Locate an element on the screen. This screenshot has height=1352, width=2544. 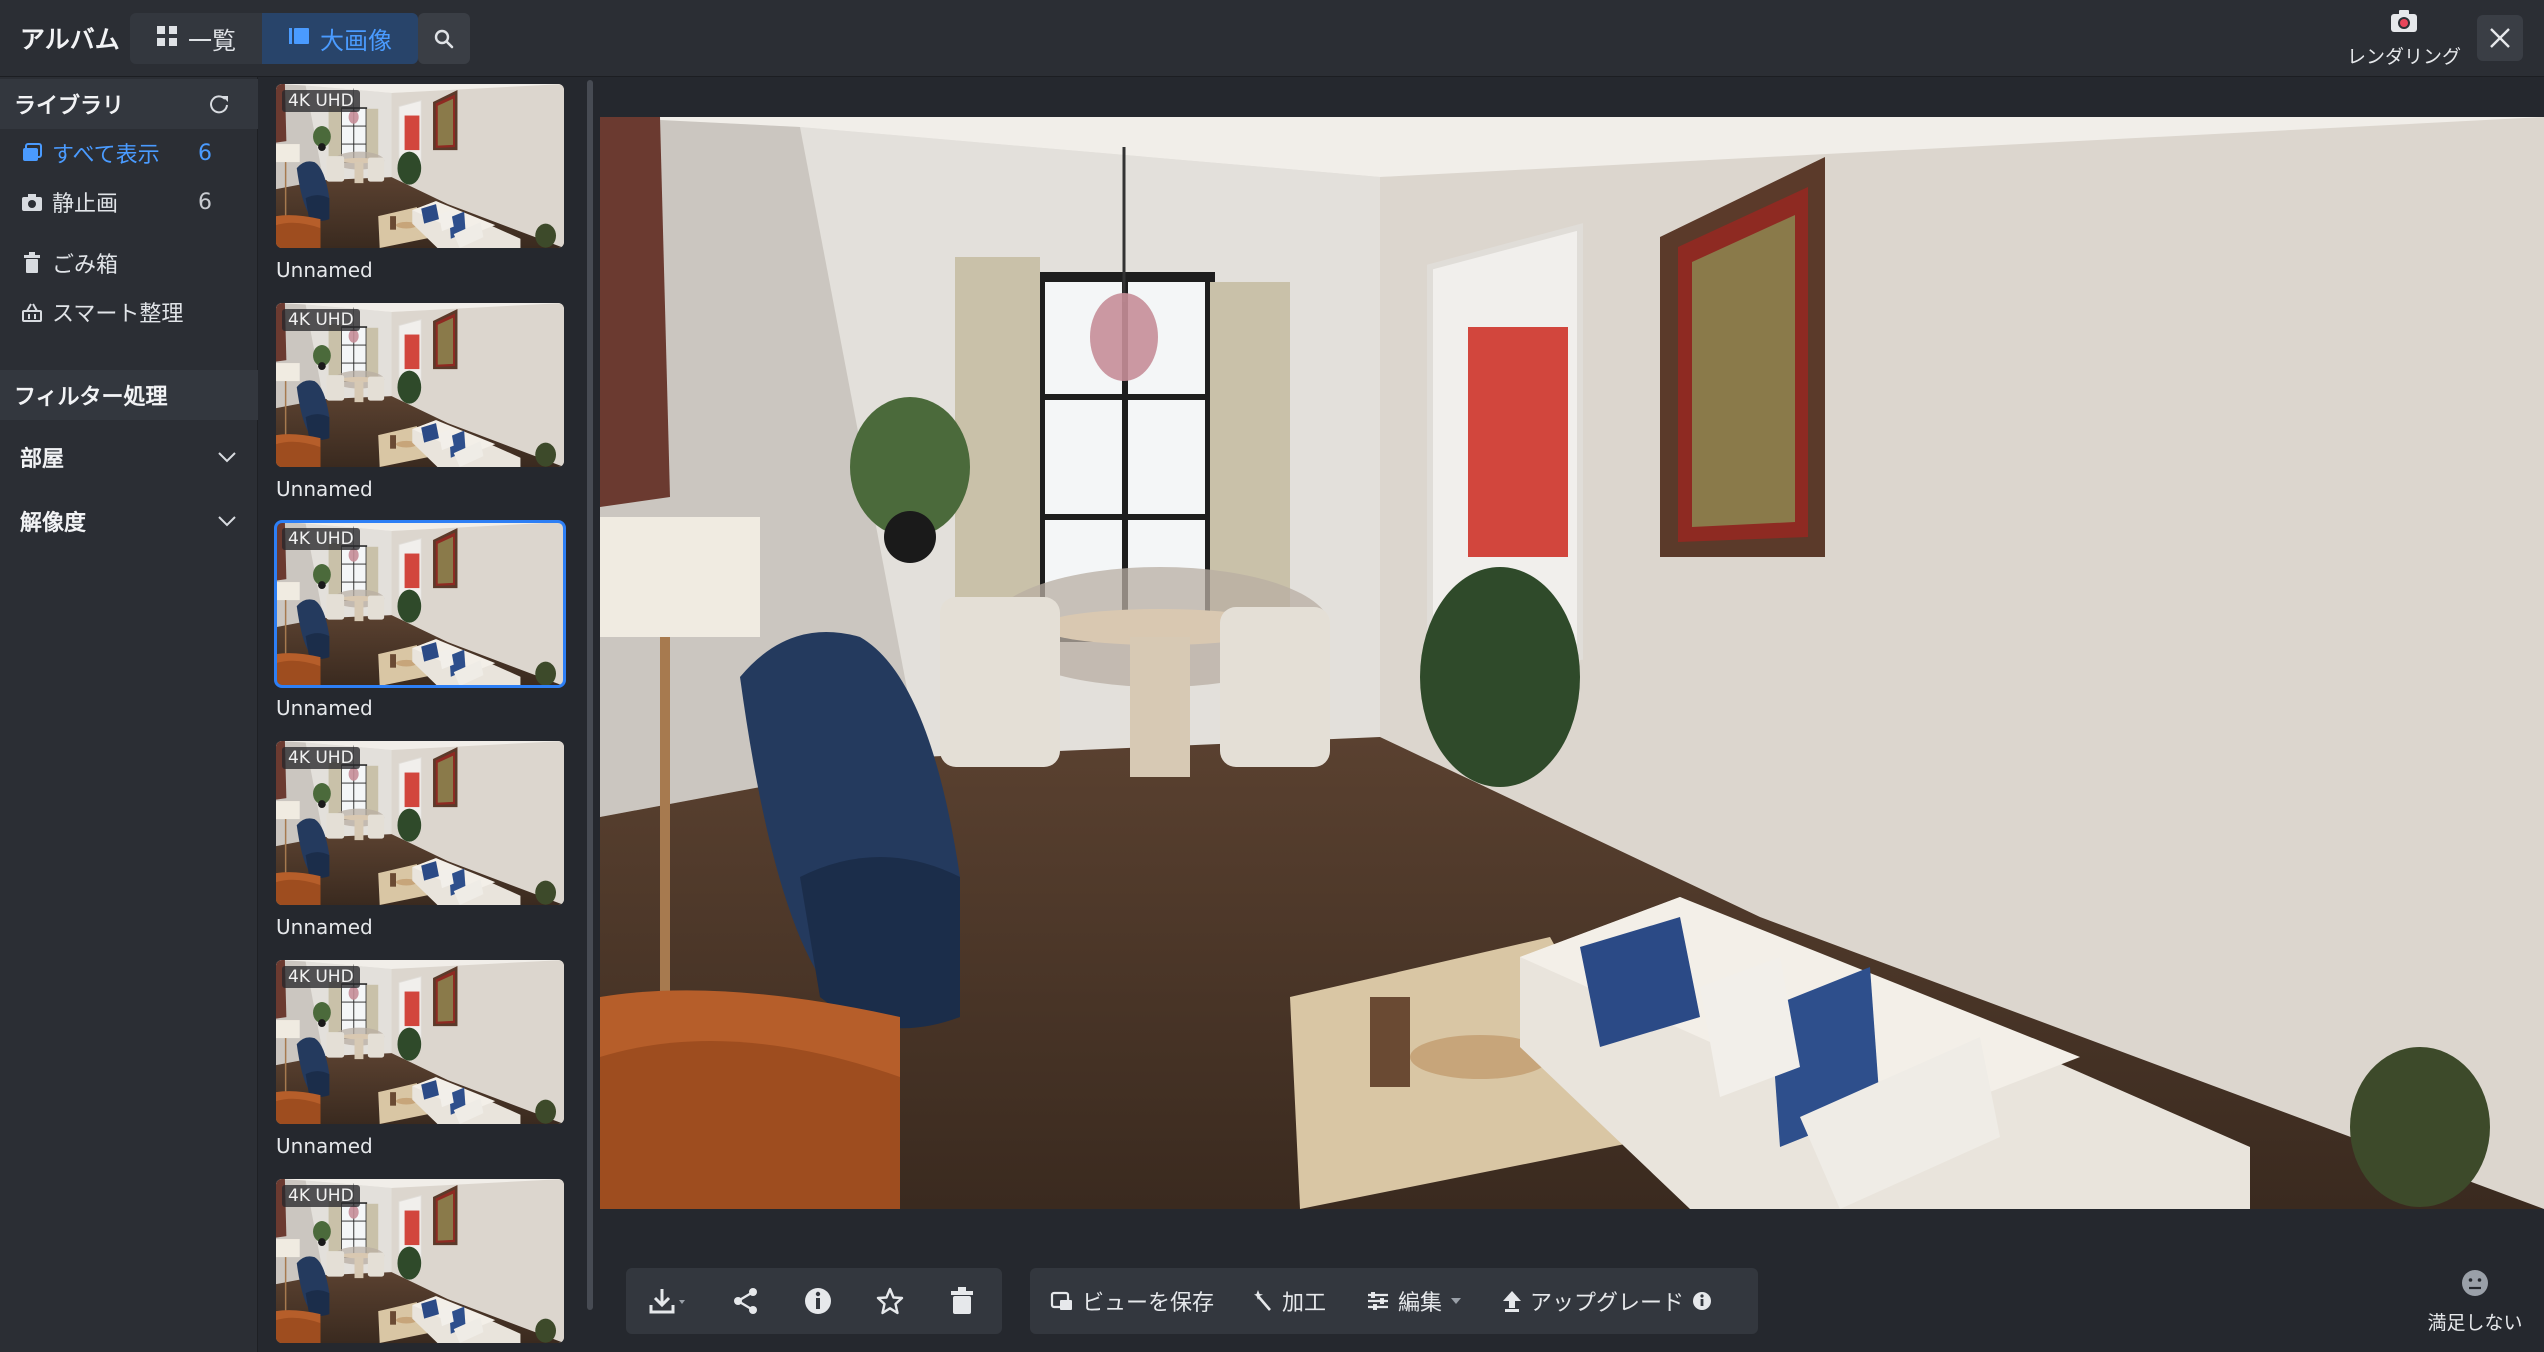
sidebar-item-label: 静止画 is located at coordinates (85, 204).